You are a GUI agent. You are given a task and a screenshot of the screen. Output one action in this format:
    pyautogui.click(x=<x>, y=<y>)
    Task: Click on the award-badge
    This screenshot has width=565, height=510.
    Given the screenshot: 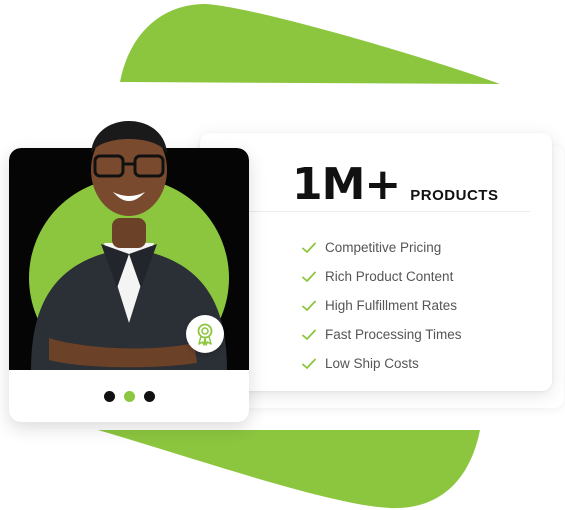 What is the action you would take?
    pyautogui.click(x=205, y=334)
    